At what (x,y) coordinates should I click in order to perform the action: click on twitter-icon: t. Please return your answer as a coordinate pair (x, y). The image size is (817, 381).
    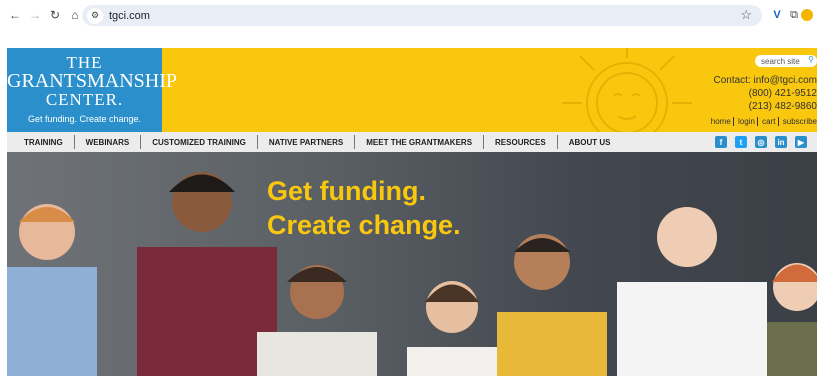
    Looking at the image, I should click on (741, 142).